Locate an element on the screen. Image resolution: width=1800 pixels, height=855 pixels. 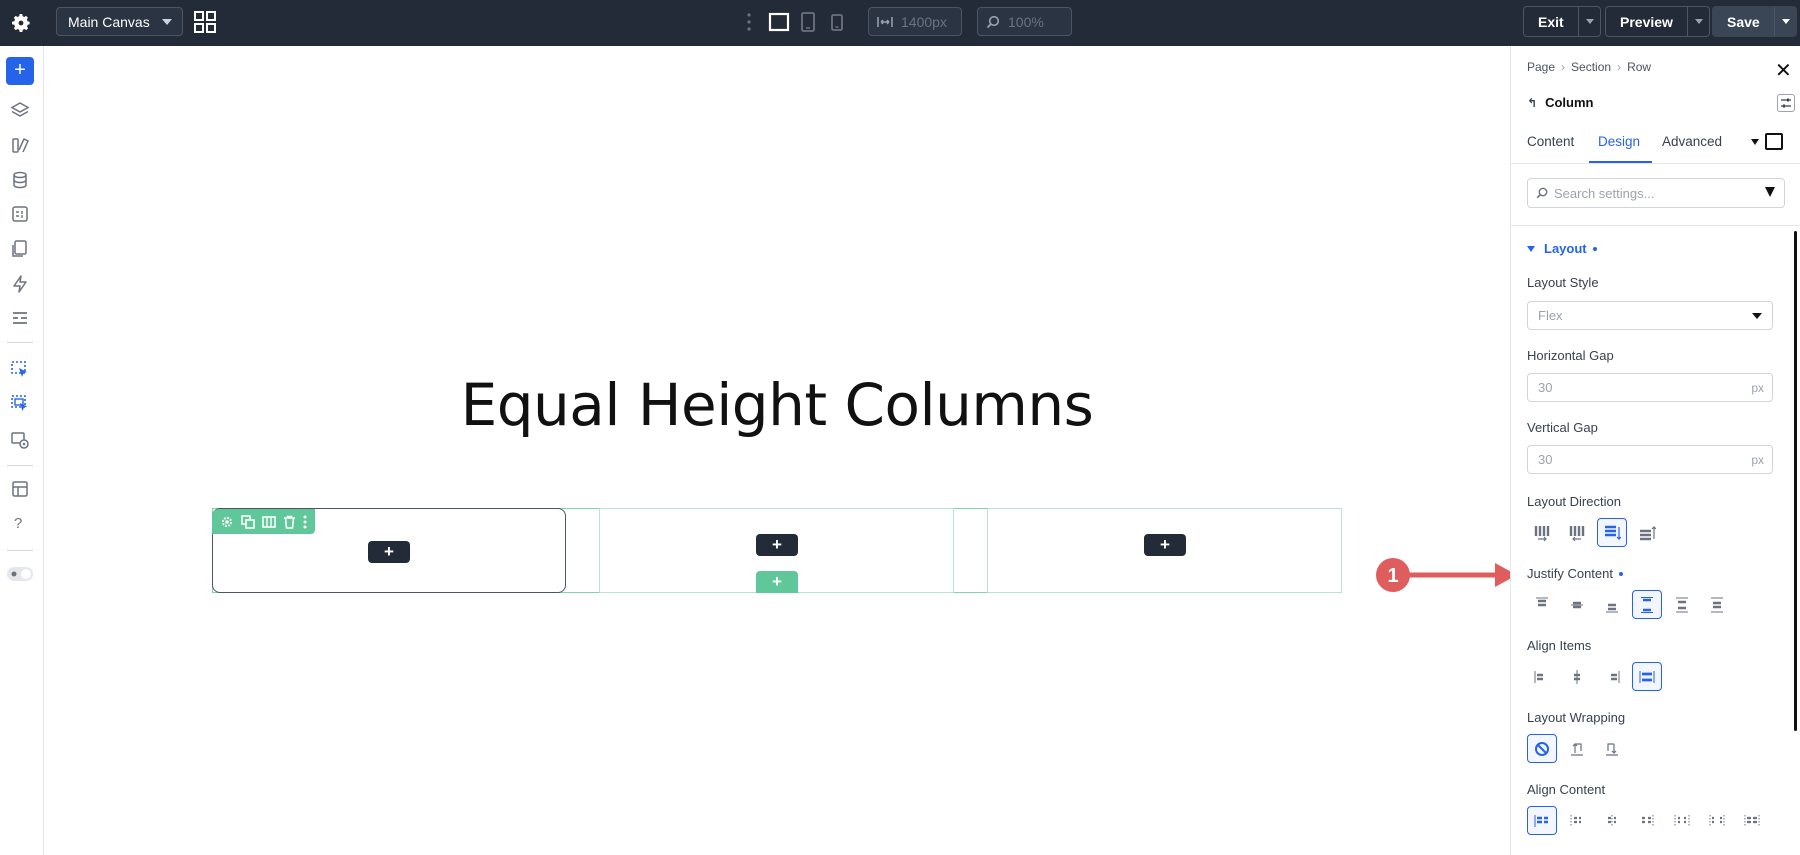
direction-row-reverse-icon is located at coordinates (1577, 532).